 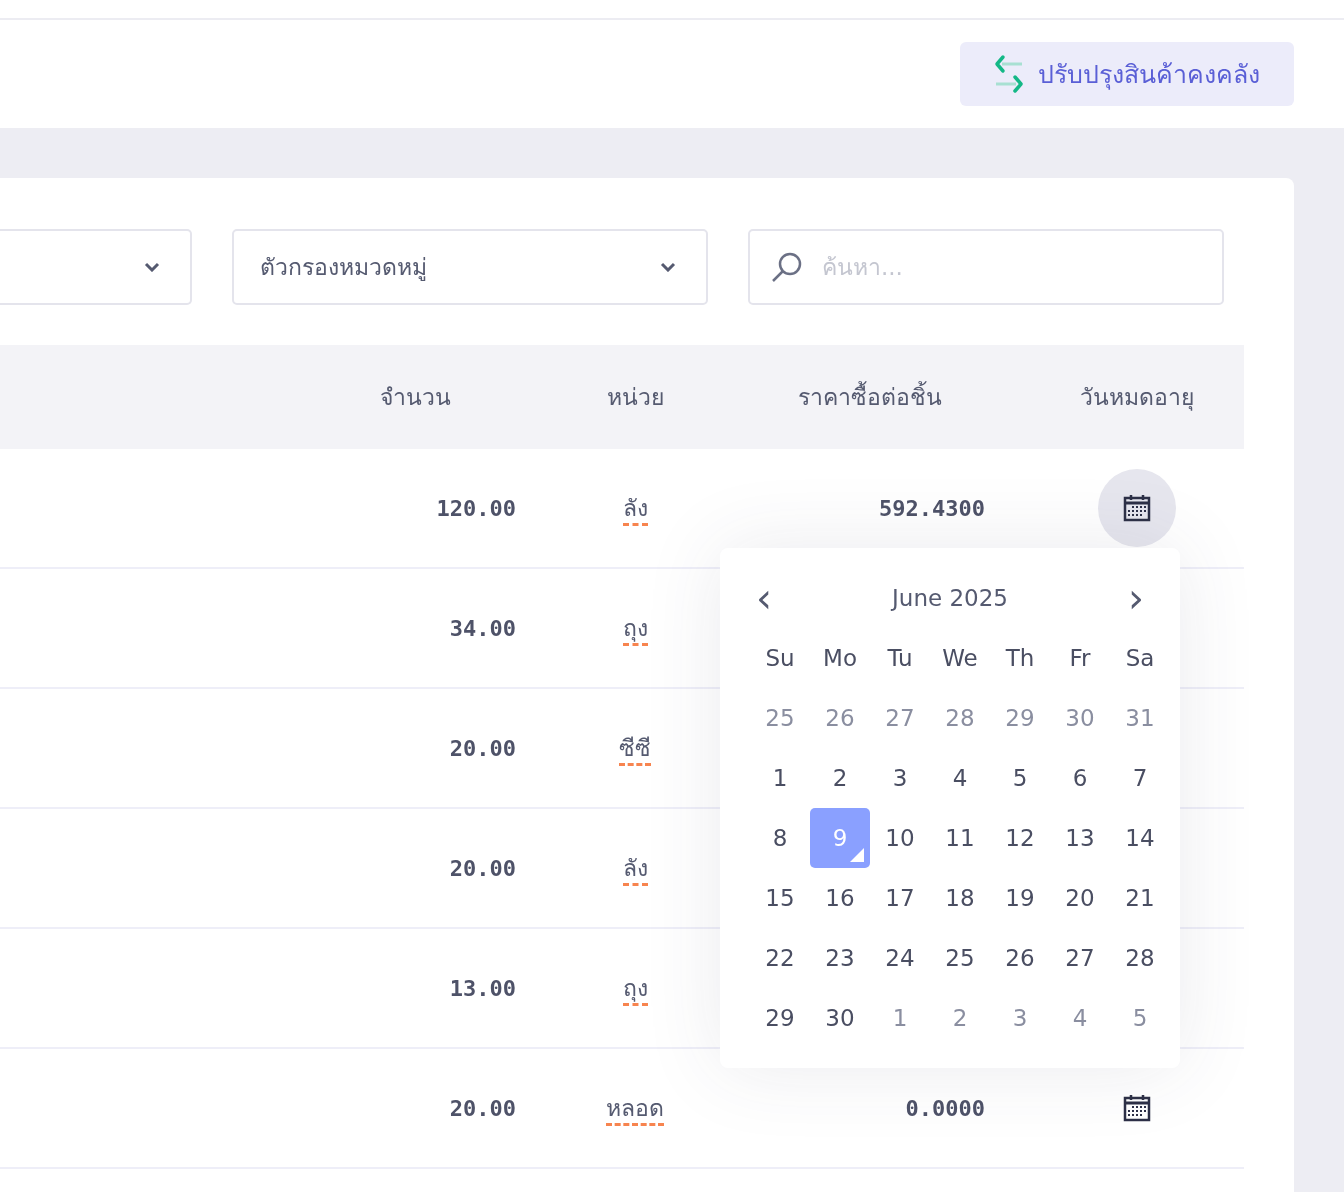 I want to click on calendar-day: 10, so click(x=900, y=838).